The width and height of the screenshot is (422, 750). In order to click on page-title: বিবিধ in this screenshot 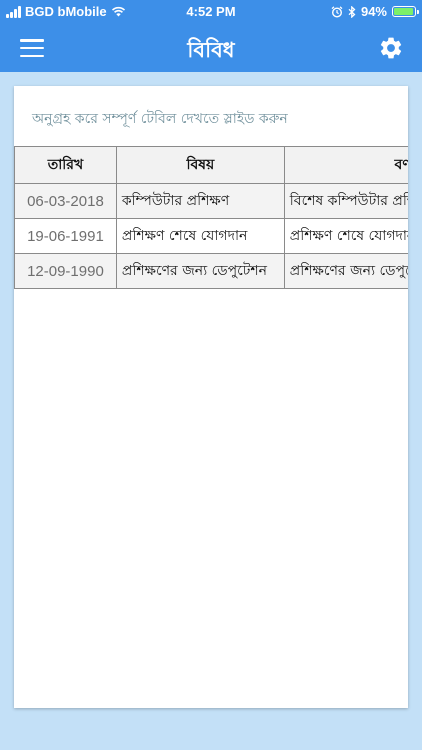, I will do `click(211, 50)`.